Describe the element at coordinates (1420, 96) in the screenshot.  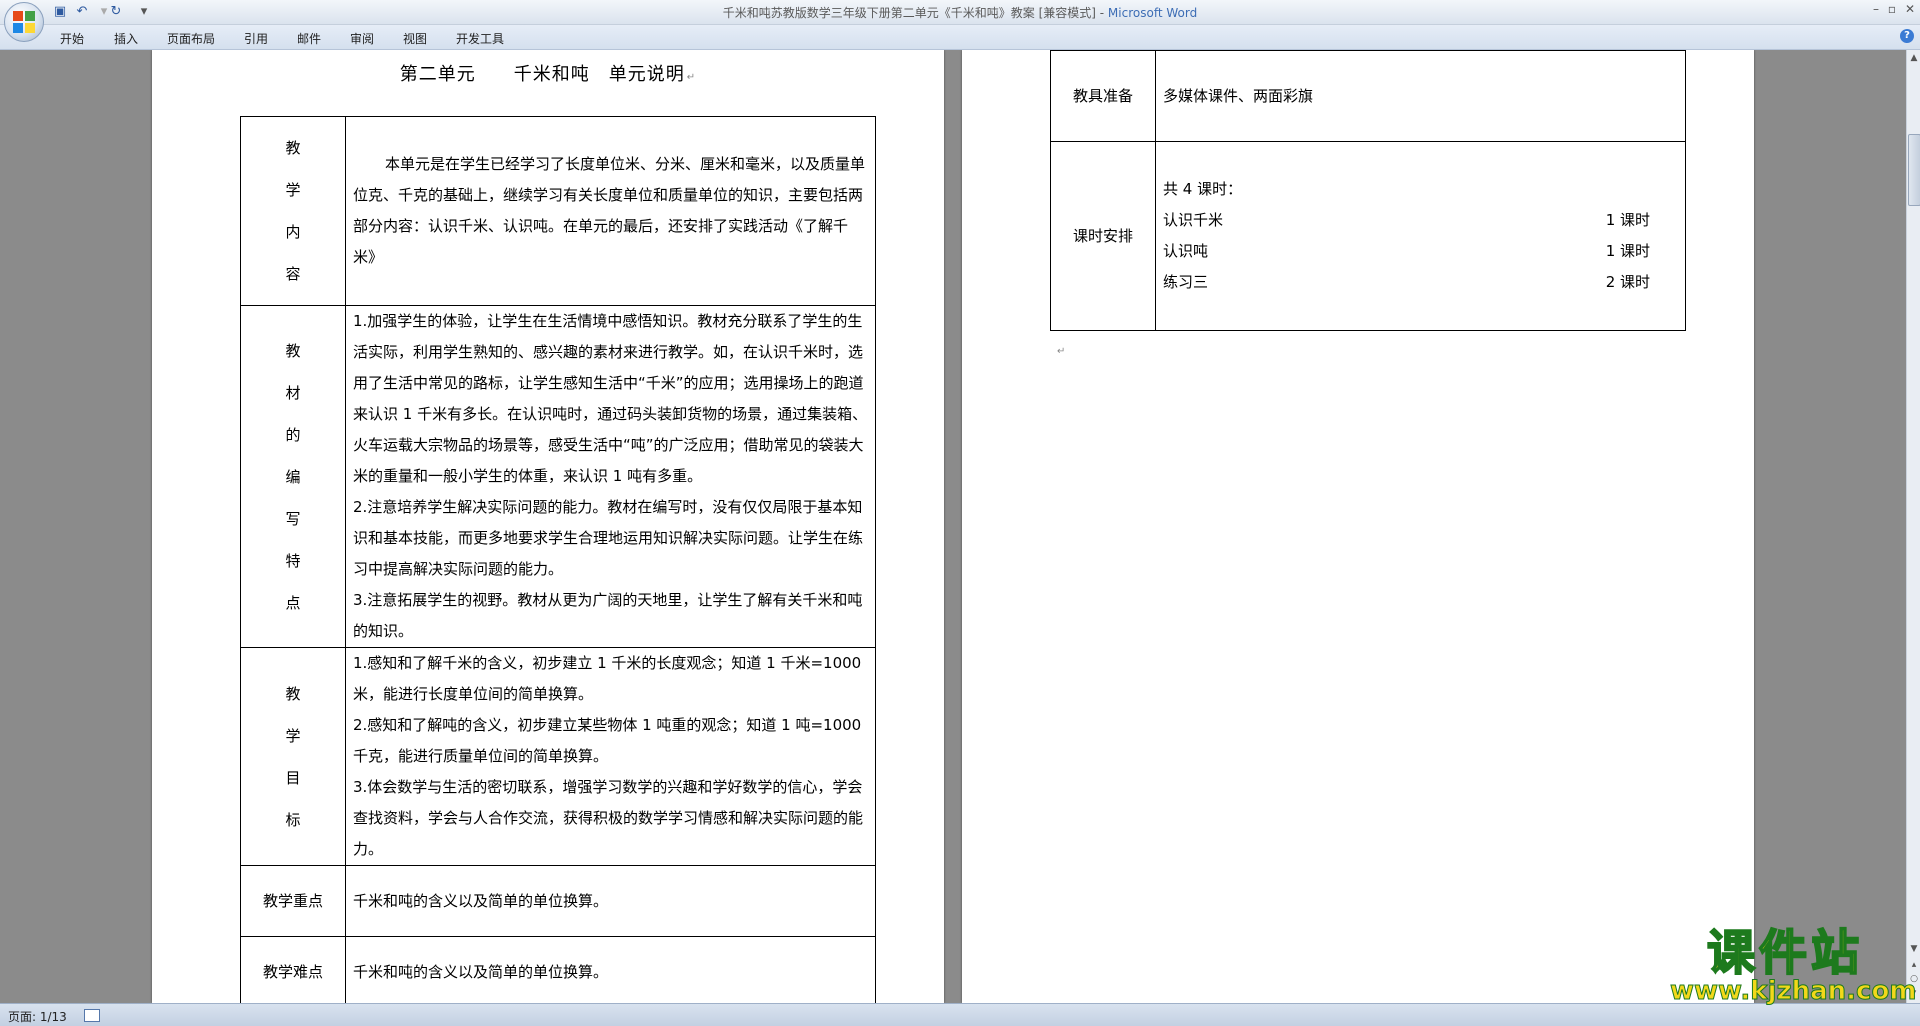
I see `prep-cell: 多媒体课件、两面彩旗` at that location.